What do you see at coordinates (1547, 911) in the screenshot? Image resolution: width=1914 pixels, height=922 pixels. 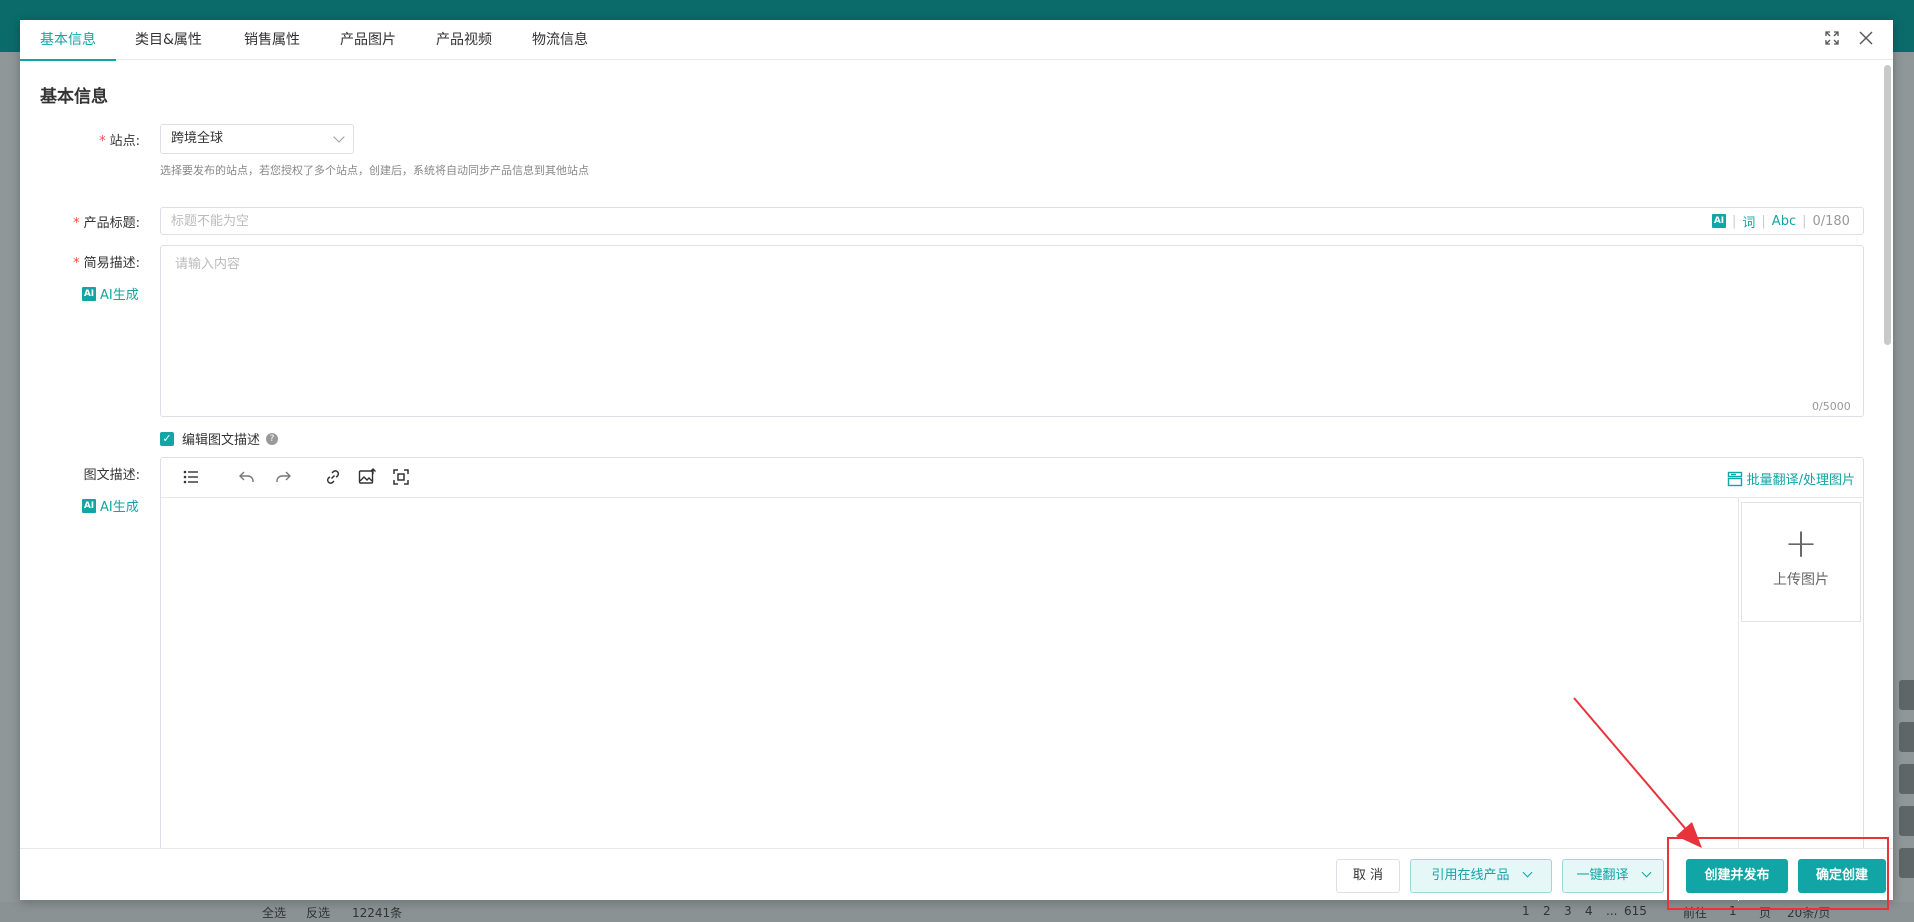 I see `background-page-2: 2` at bounding box center [1547, 911].